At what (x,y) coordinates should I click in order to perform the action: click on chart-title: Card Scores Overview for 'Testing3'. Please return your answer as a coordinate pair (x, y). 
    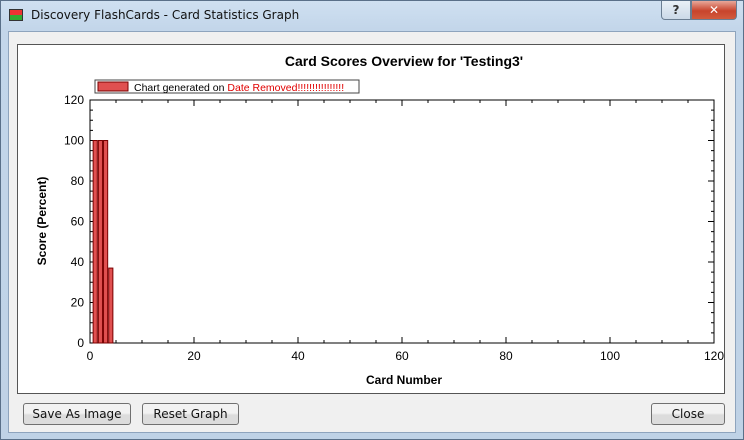
    Looking at the image, I should click on (404, 61).